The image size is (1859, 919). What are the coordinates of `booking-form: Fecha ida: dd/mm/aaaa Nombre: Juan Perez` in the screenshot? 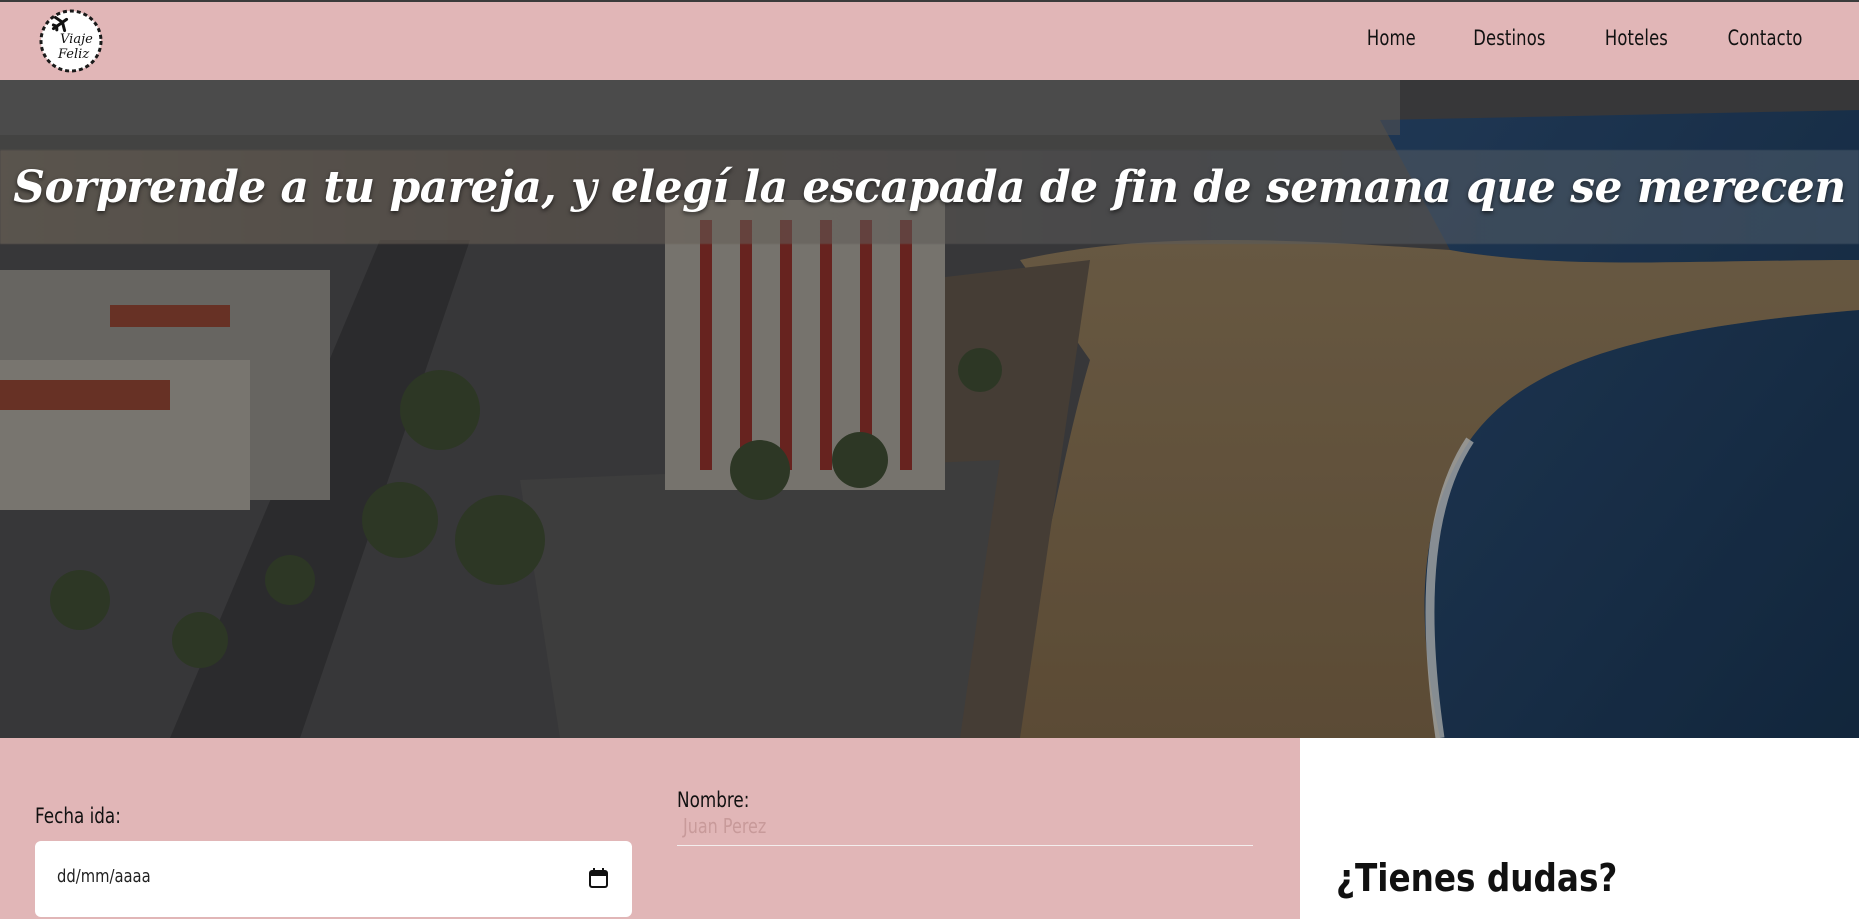 It's located at (650, 828).